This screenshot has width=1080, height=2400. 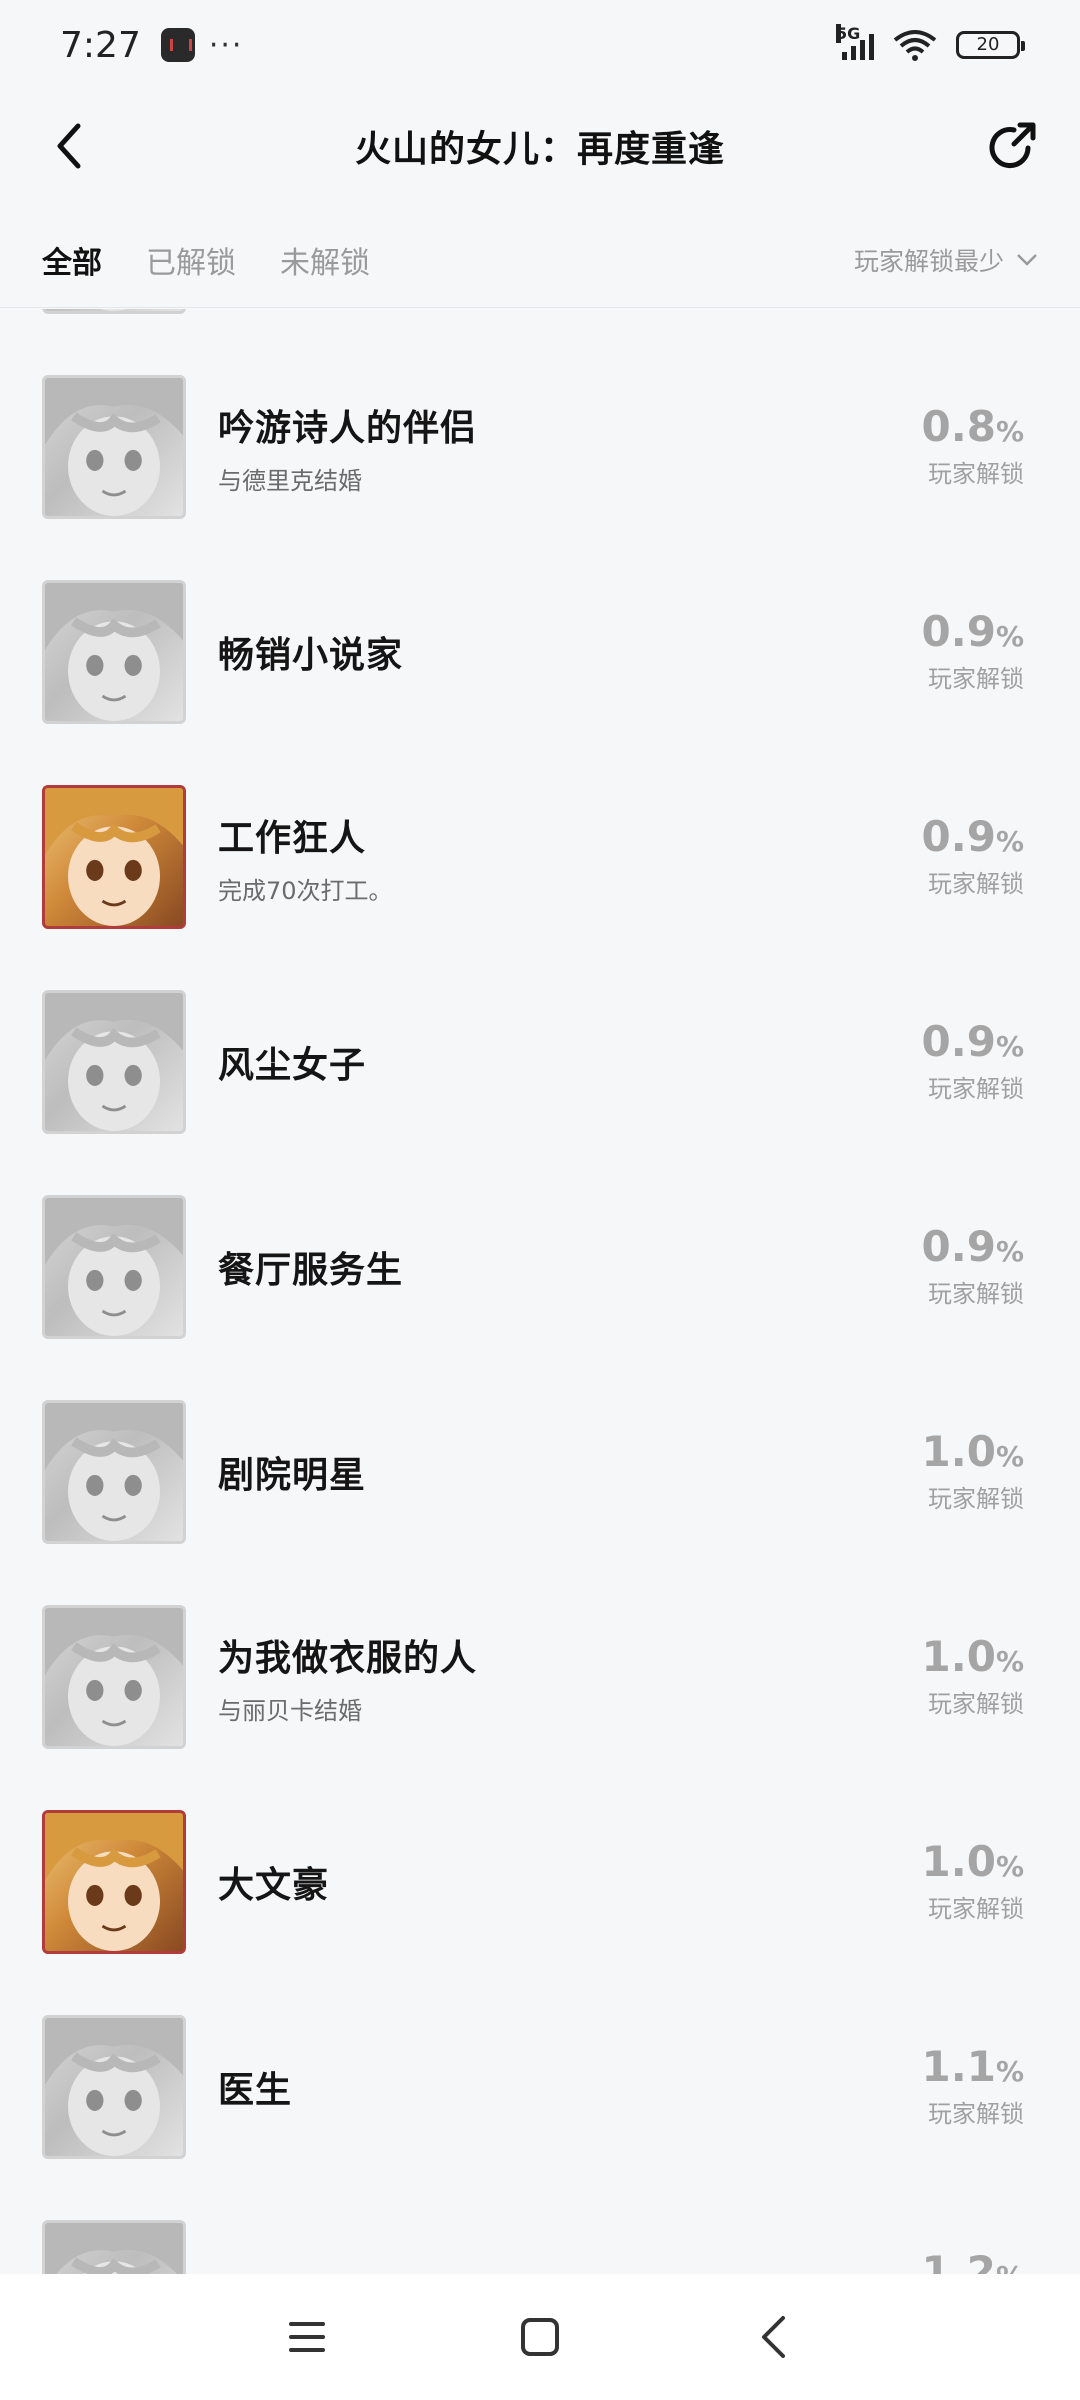 What do you see at coordinates (958, 2067) in the screenshot?
I see `unlock-rate-value: 1.1` at bounding box center [958, 2067].